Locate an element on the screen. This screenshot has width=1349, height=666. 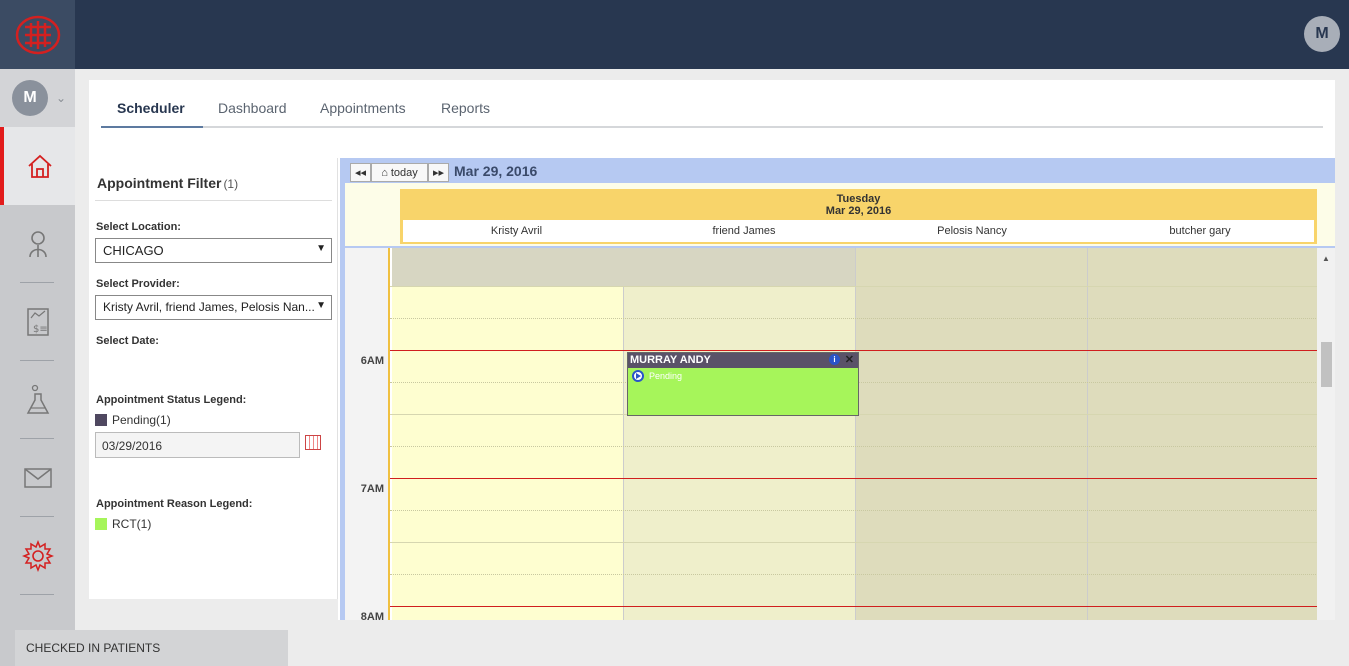
nav-user-menu: M ⌄ is located at coordinates (37, 98).